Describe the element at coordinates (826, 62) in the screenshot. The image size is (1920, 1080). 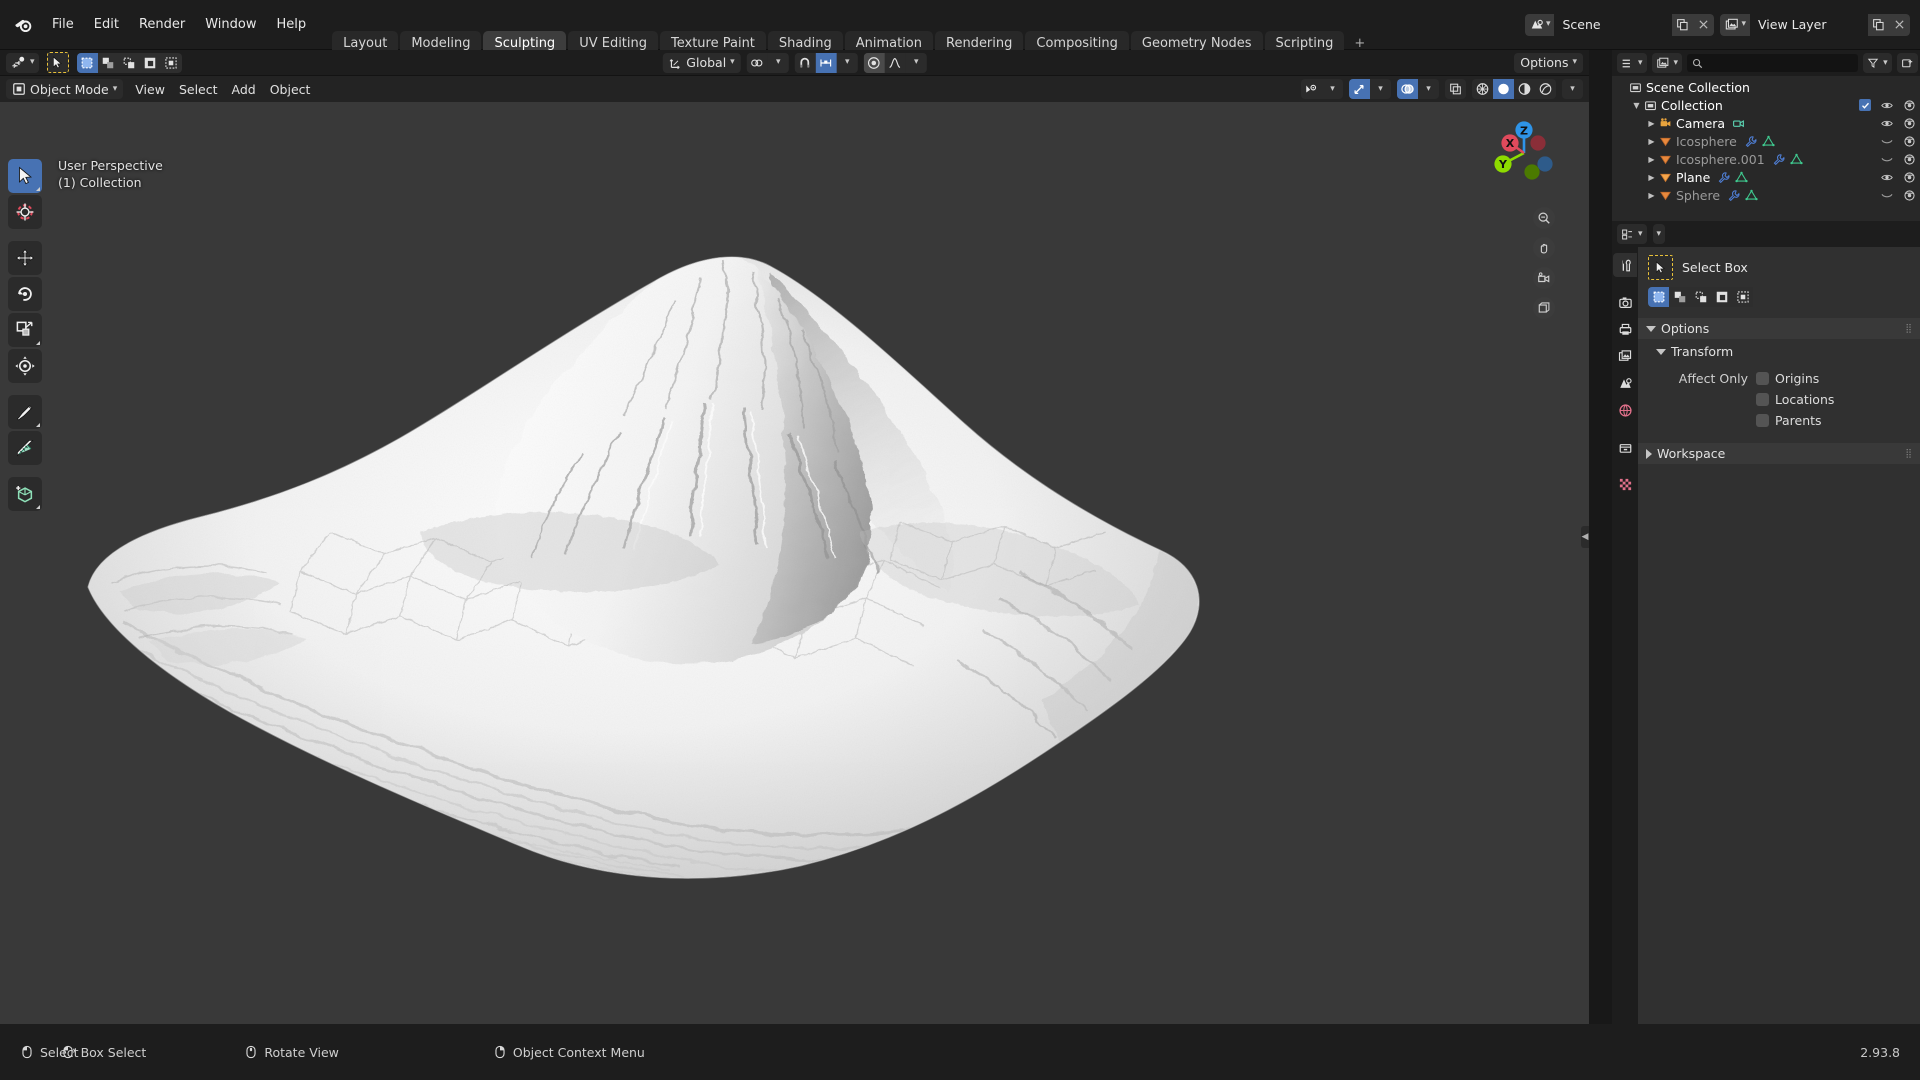
I see `snap-increment-icon` at that location.